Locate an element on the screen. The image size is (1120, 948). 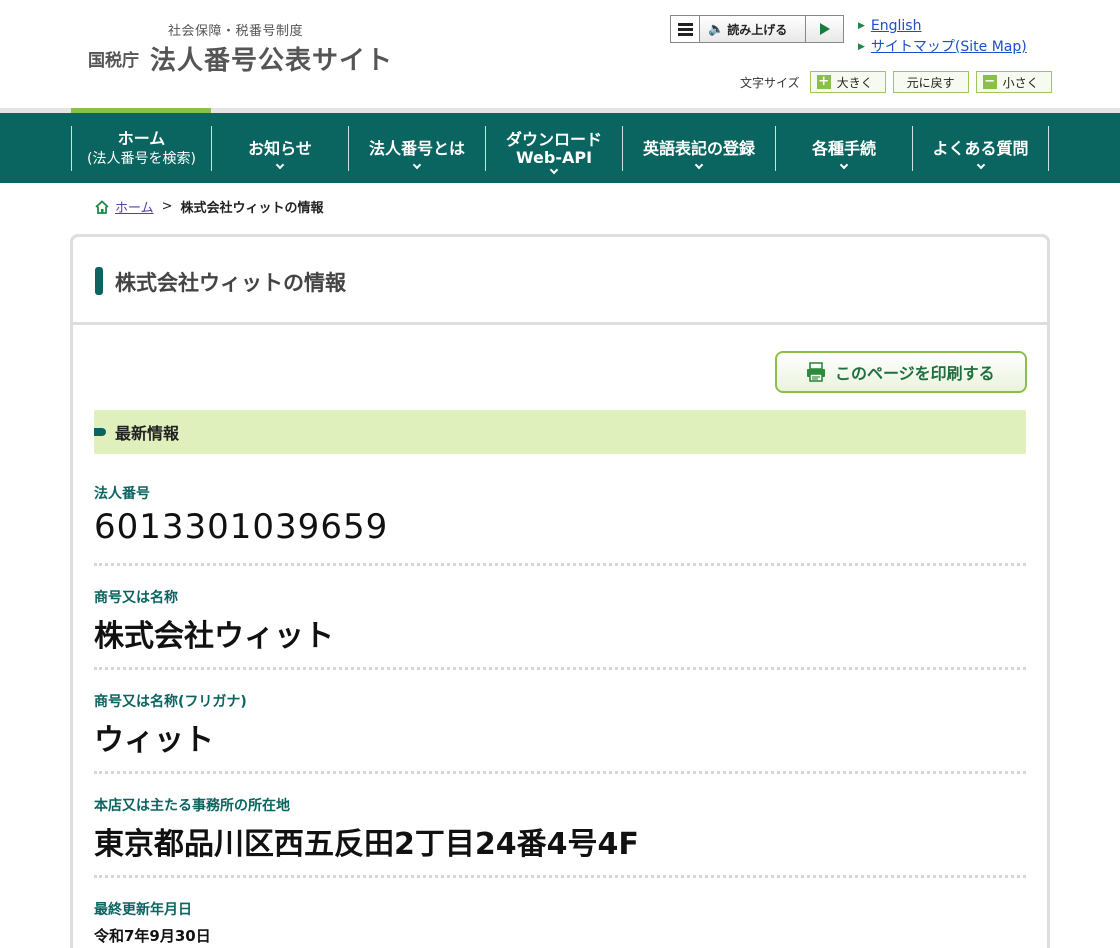
address-value: 東京都品川区西五反田2丁目24番4号4F is located at coordinates (366, 844).